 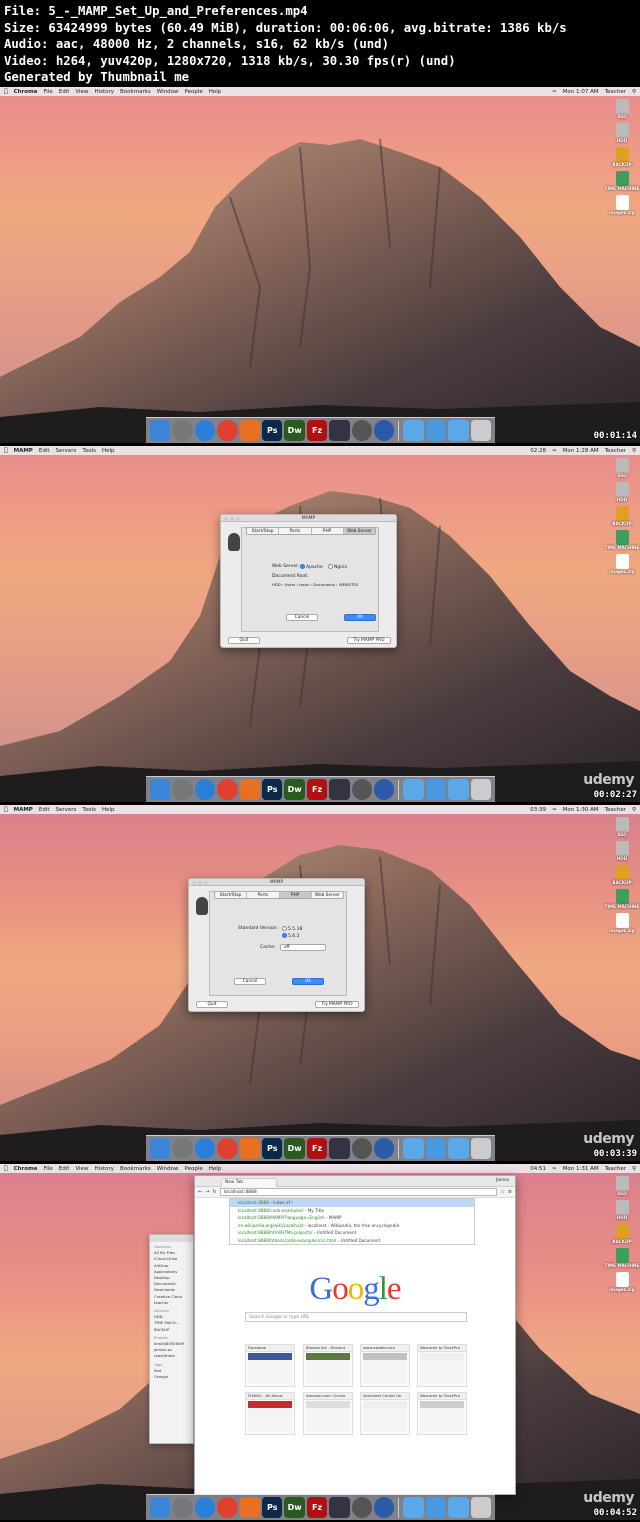 What do you see at coordinates (290, 936) in the screenshot?
I see `php-version-2-radio: 5.6.2` at bounding box center [290, 936].